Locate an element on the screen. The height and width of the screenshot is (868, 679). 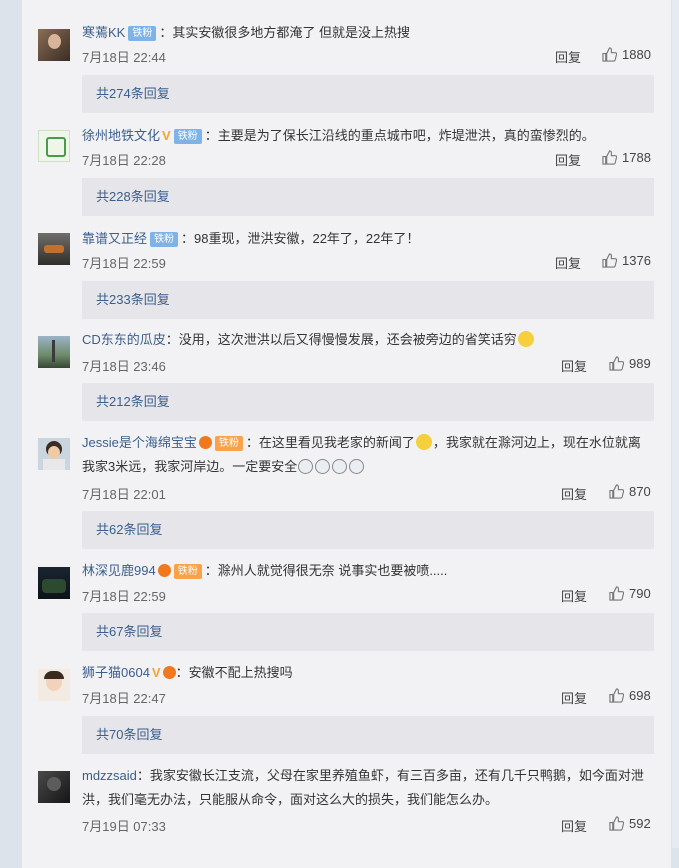
comment-meta: 7月18日 22:28 回复 1788 is located at coordinates (370, 159).